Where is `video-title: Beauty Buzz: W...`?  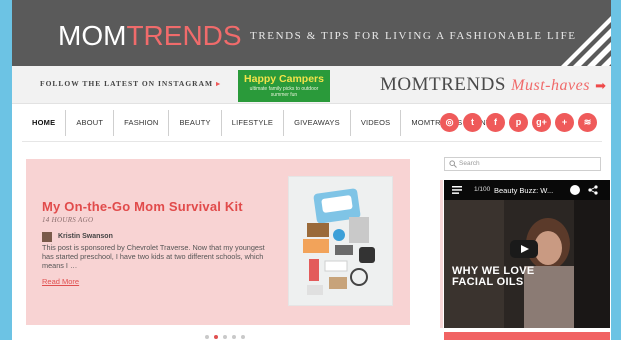 video-title: Beauty Buzz: W... is located at coordinates (523, 190).